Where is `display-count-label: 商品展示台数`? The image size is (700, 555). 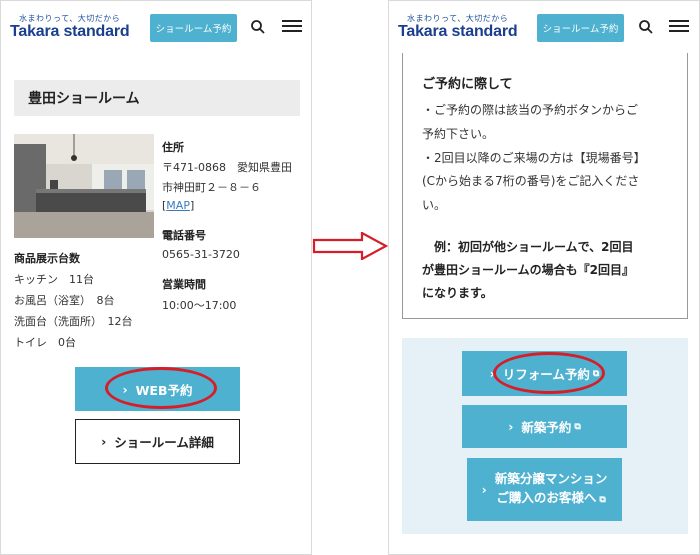 display-count-label: 商品展示台数 is located at coordinates (47, 258).